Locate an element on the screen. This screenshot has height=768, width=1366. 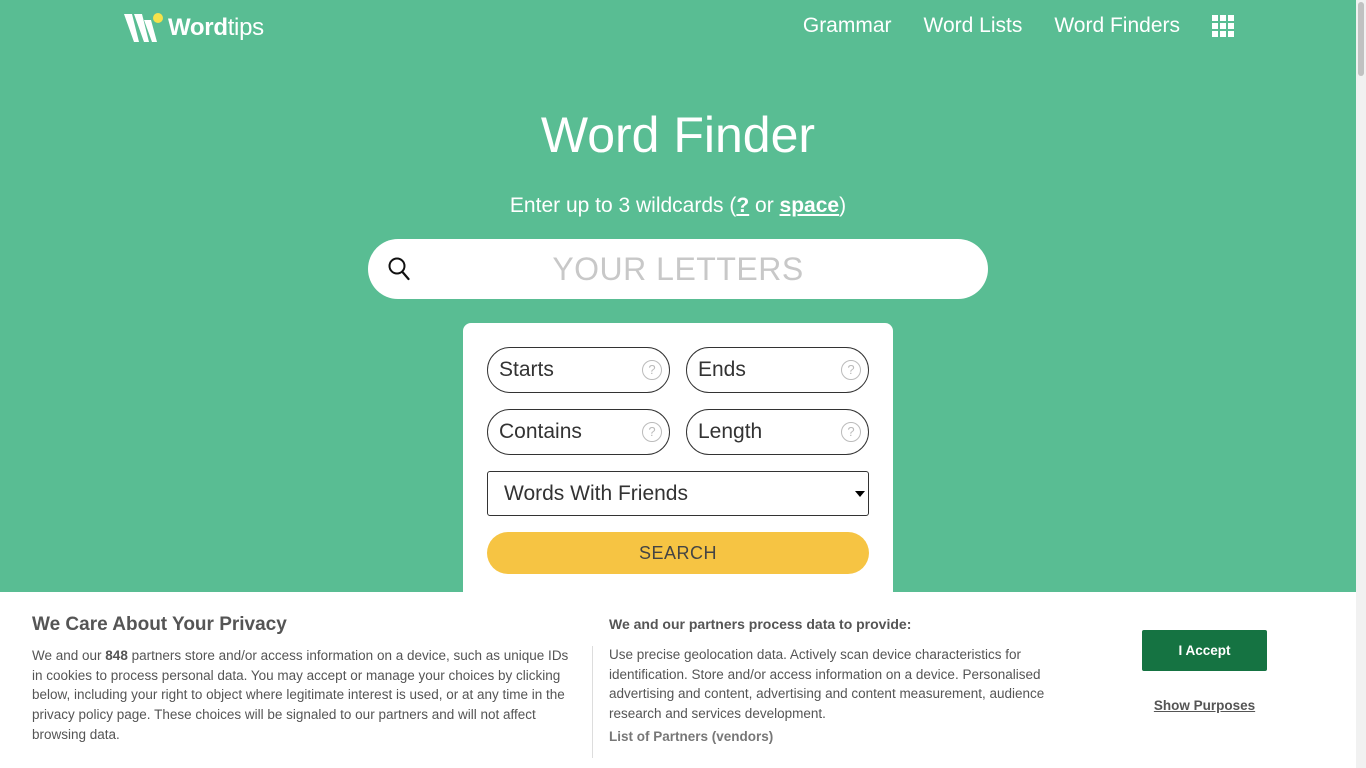
consent-title: We Care About Your Privacy is located at coordinates (159, 624).